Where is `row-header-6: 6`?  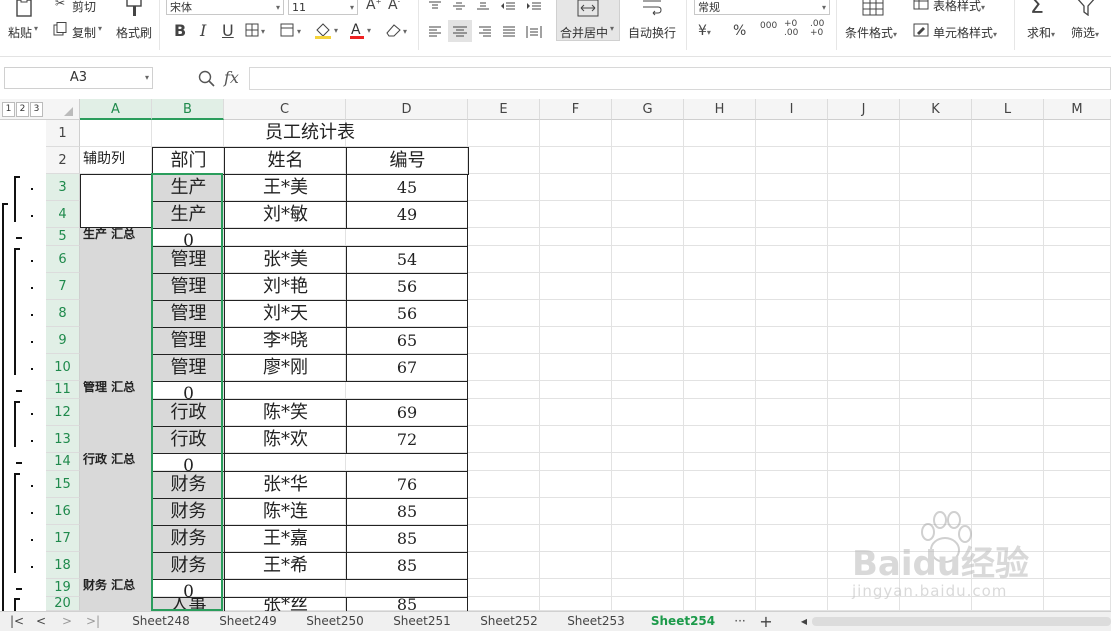
row-header-6: 6 is located at coordinates (63, 259).